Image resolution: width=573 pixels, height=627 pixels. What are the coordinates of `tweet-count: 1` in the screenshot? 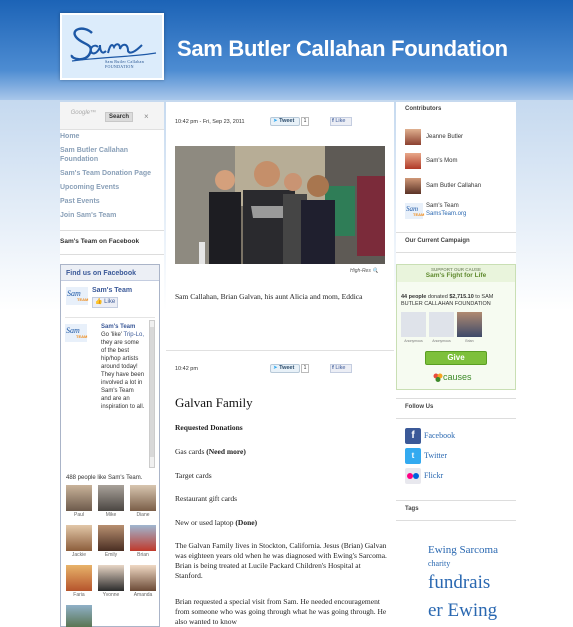 It's located at (305, 368).